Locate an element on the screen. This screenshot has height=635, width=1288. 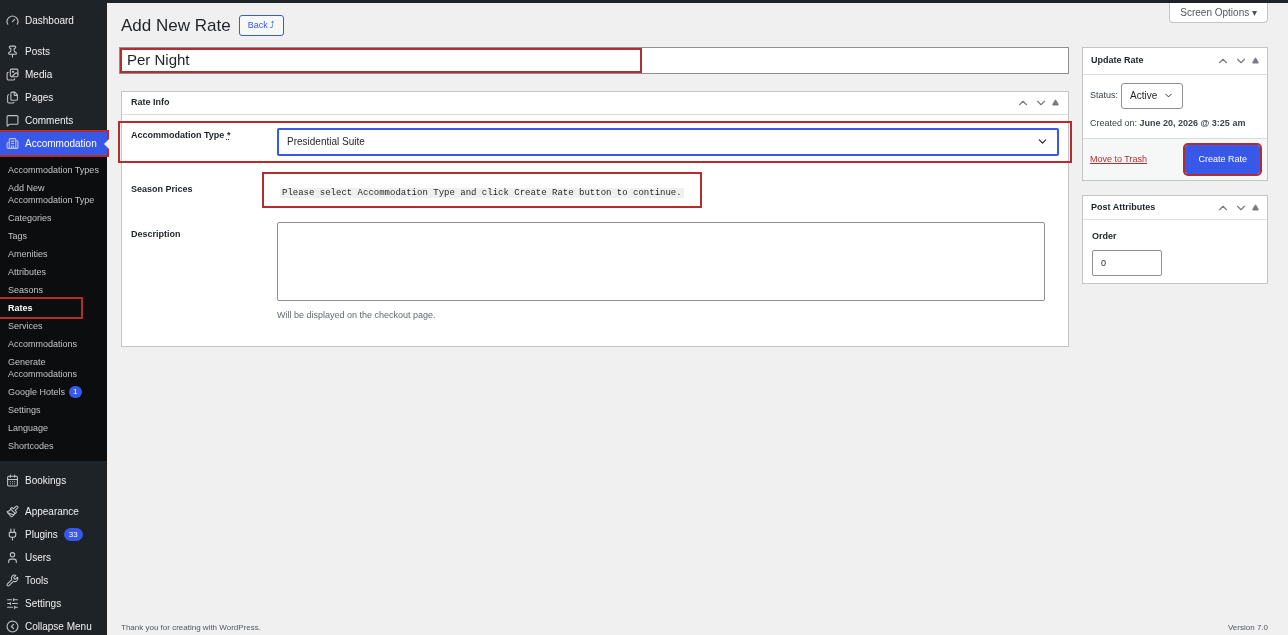
submenu-item: Tags is located at coordinates (53, 236).